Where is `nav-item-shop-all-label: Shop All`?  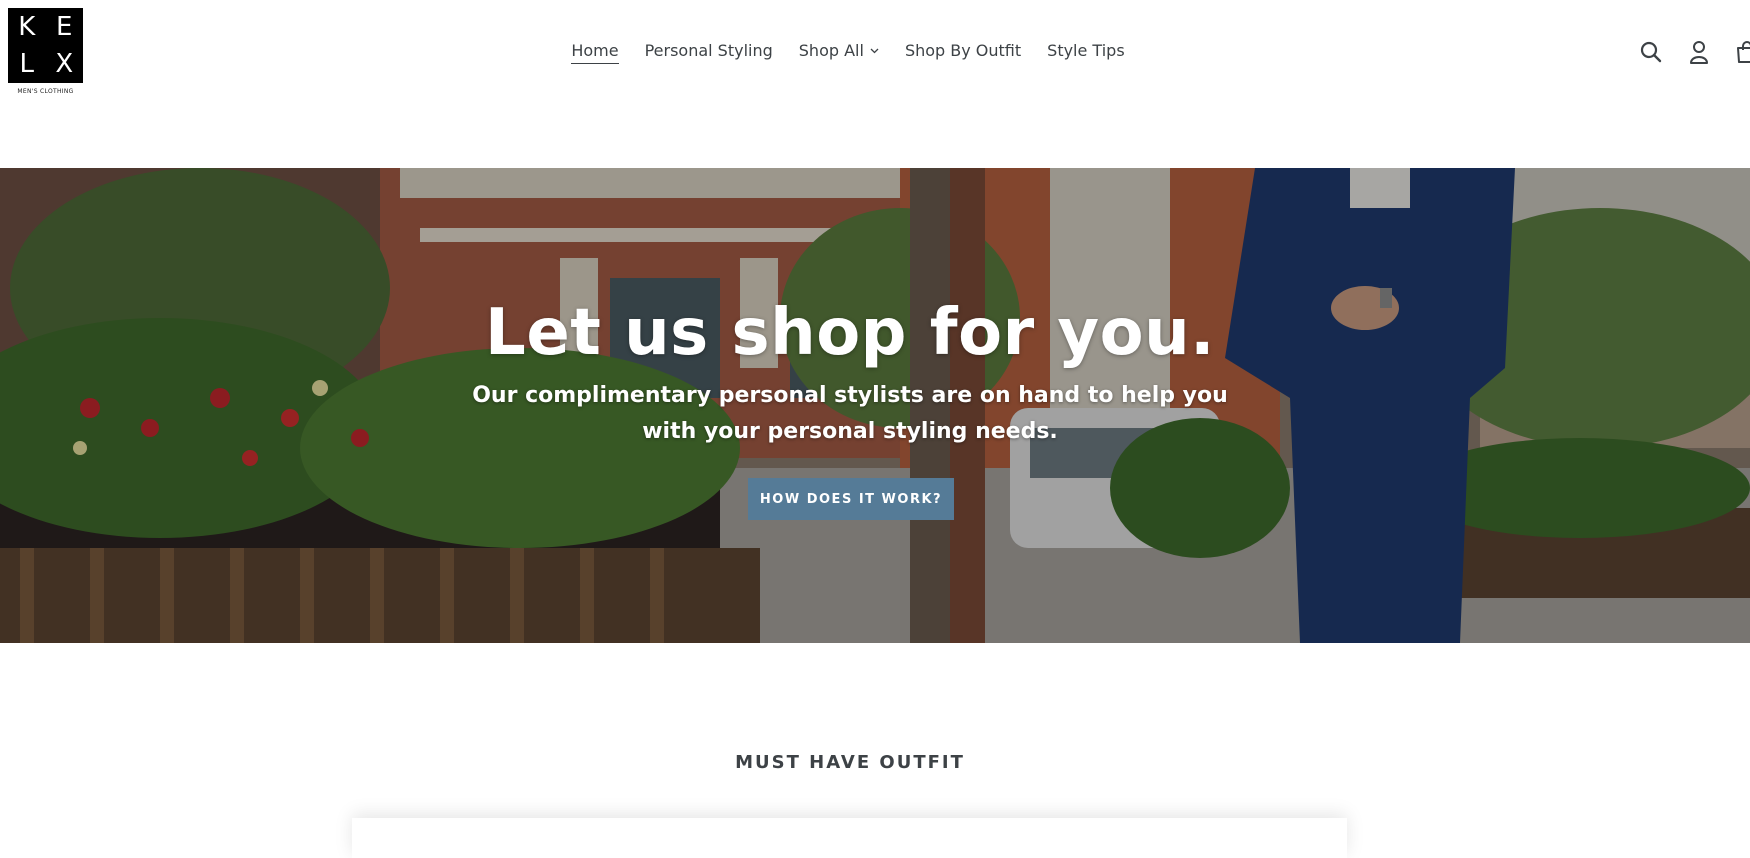 nav-item-shop-all-label: Shop All is located at coordinates (831, 50).